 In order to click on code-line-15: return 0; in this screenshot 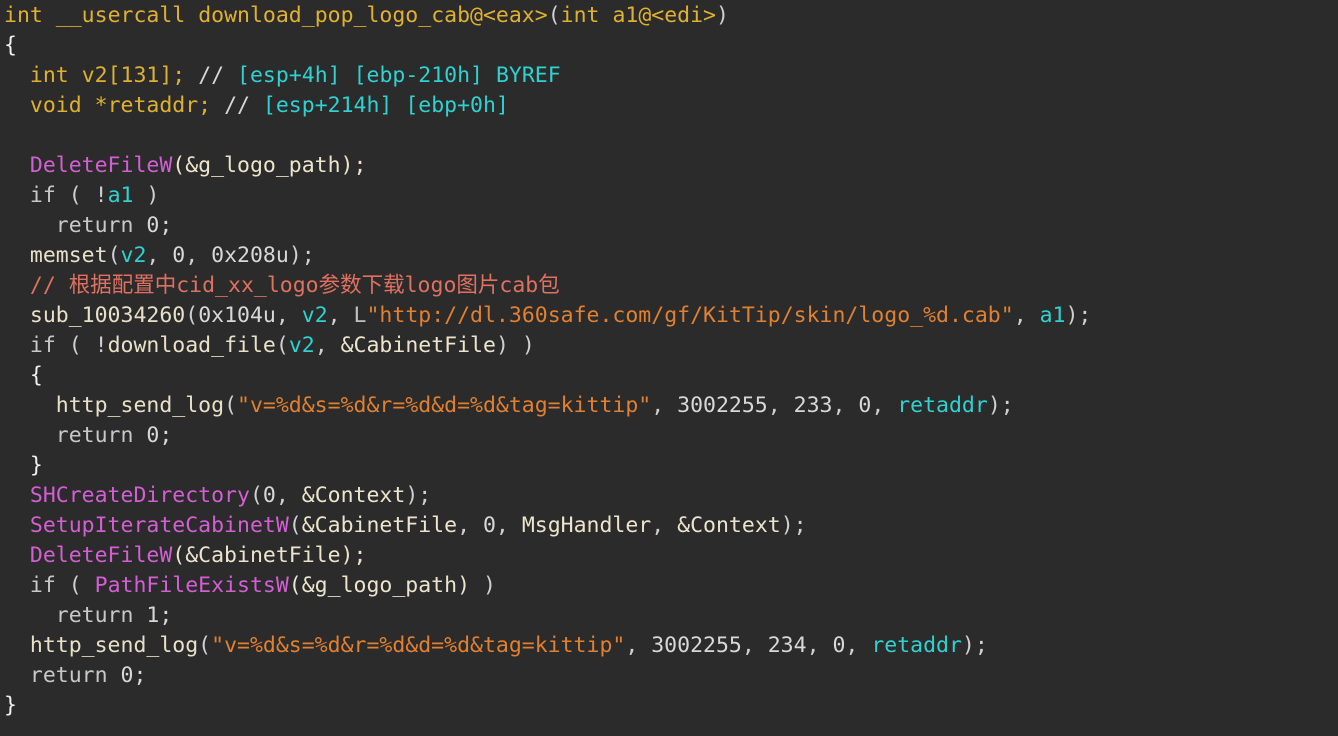, I will do `click(669, 436)`.